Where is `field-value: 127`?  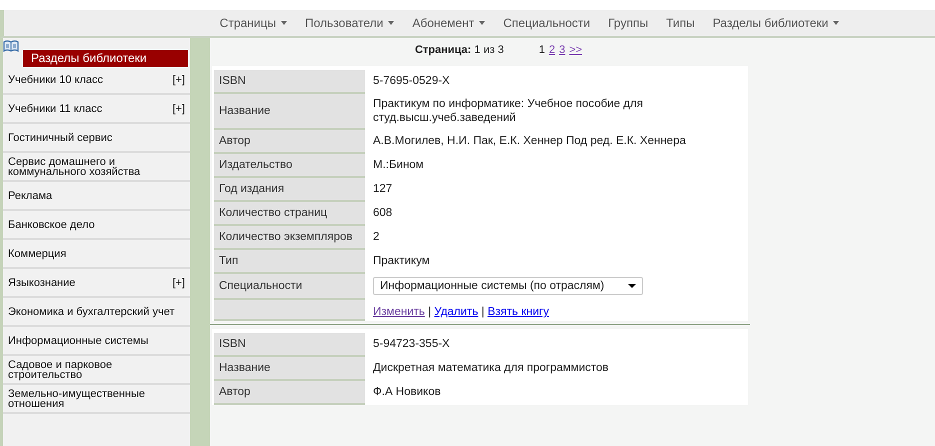 field-value: 127 is located at coordinates (382, 189).